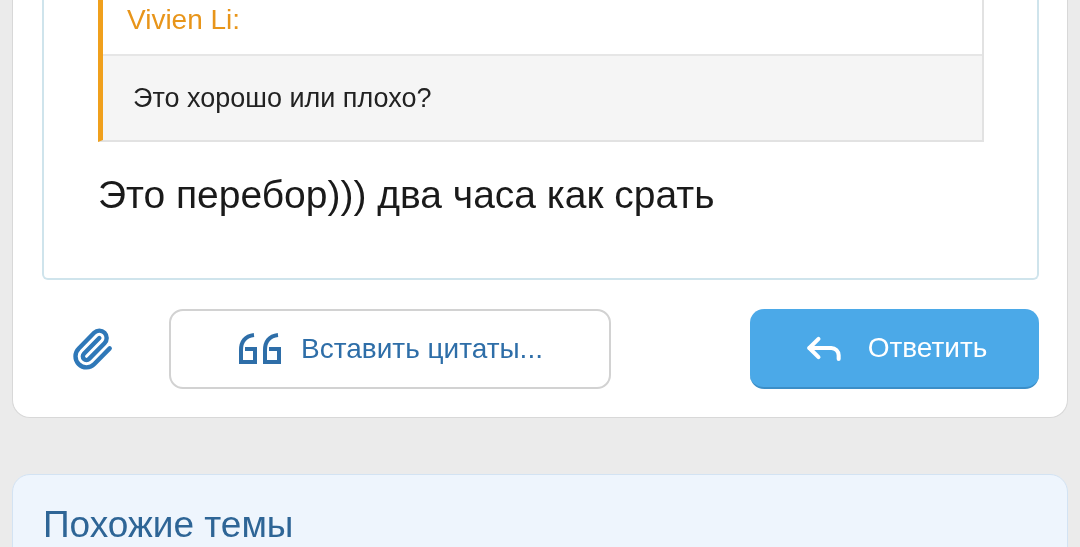 The height and width of the screenshot is (547, 1080). Describe the element at coordinates (542, 28) in the screenshot. I see `quote-author: Vivien Li:` at that location.